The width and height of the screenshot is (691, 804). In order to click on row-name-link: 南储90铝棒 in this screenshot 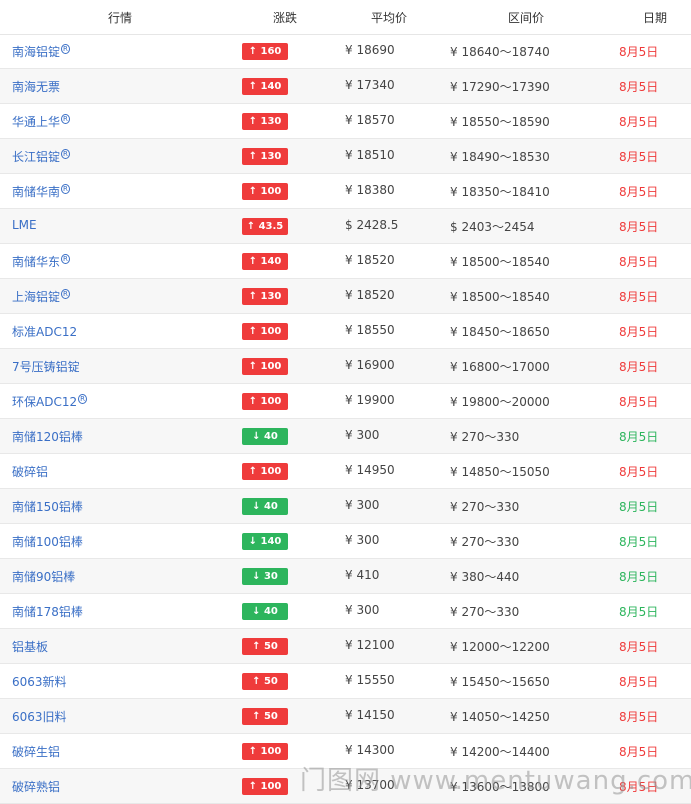, I will do `click(43, 576)`.